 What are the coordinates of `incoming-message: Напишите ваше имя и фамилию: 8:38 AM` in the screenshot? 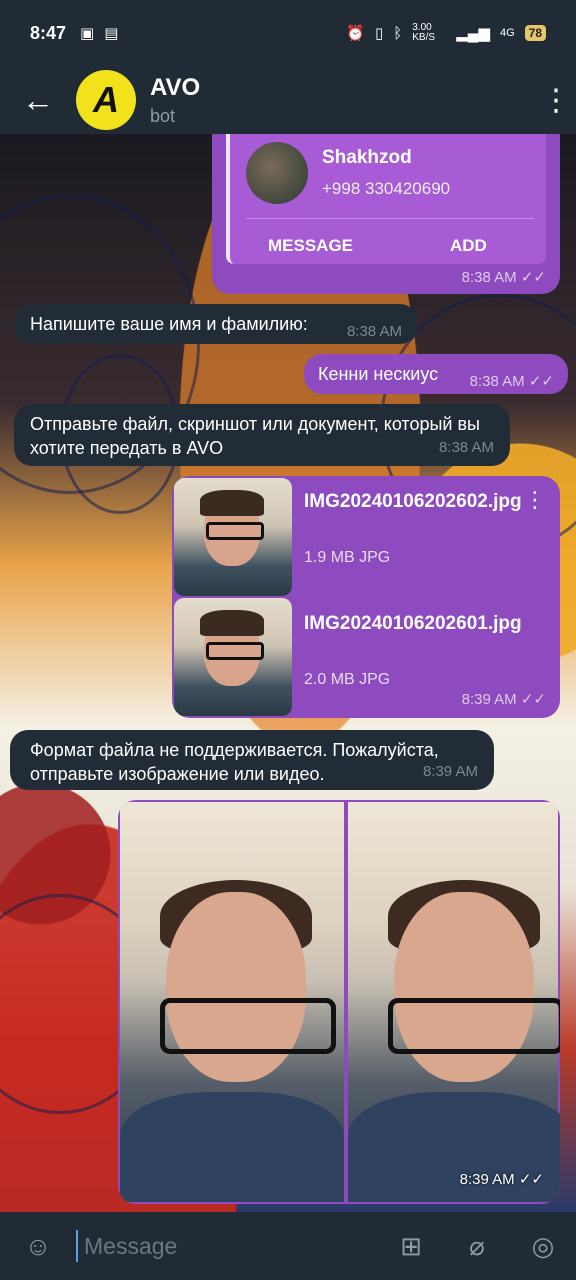 It's located at (216, 324).